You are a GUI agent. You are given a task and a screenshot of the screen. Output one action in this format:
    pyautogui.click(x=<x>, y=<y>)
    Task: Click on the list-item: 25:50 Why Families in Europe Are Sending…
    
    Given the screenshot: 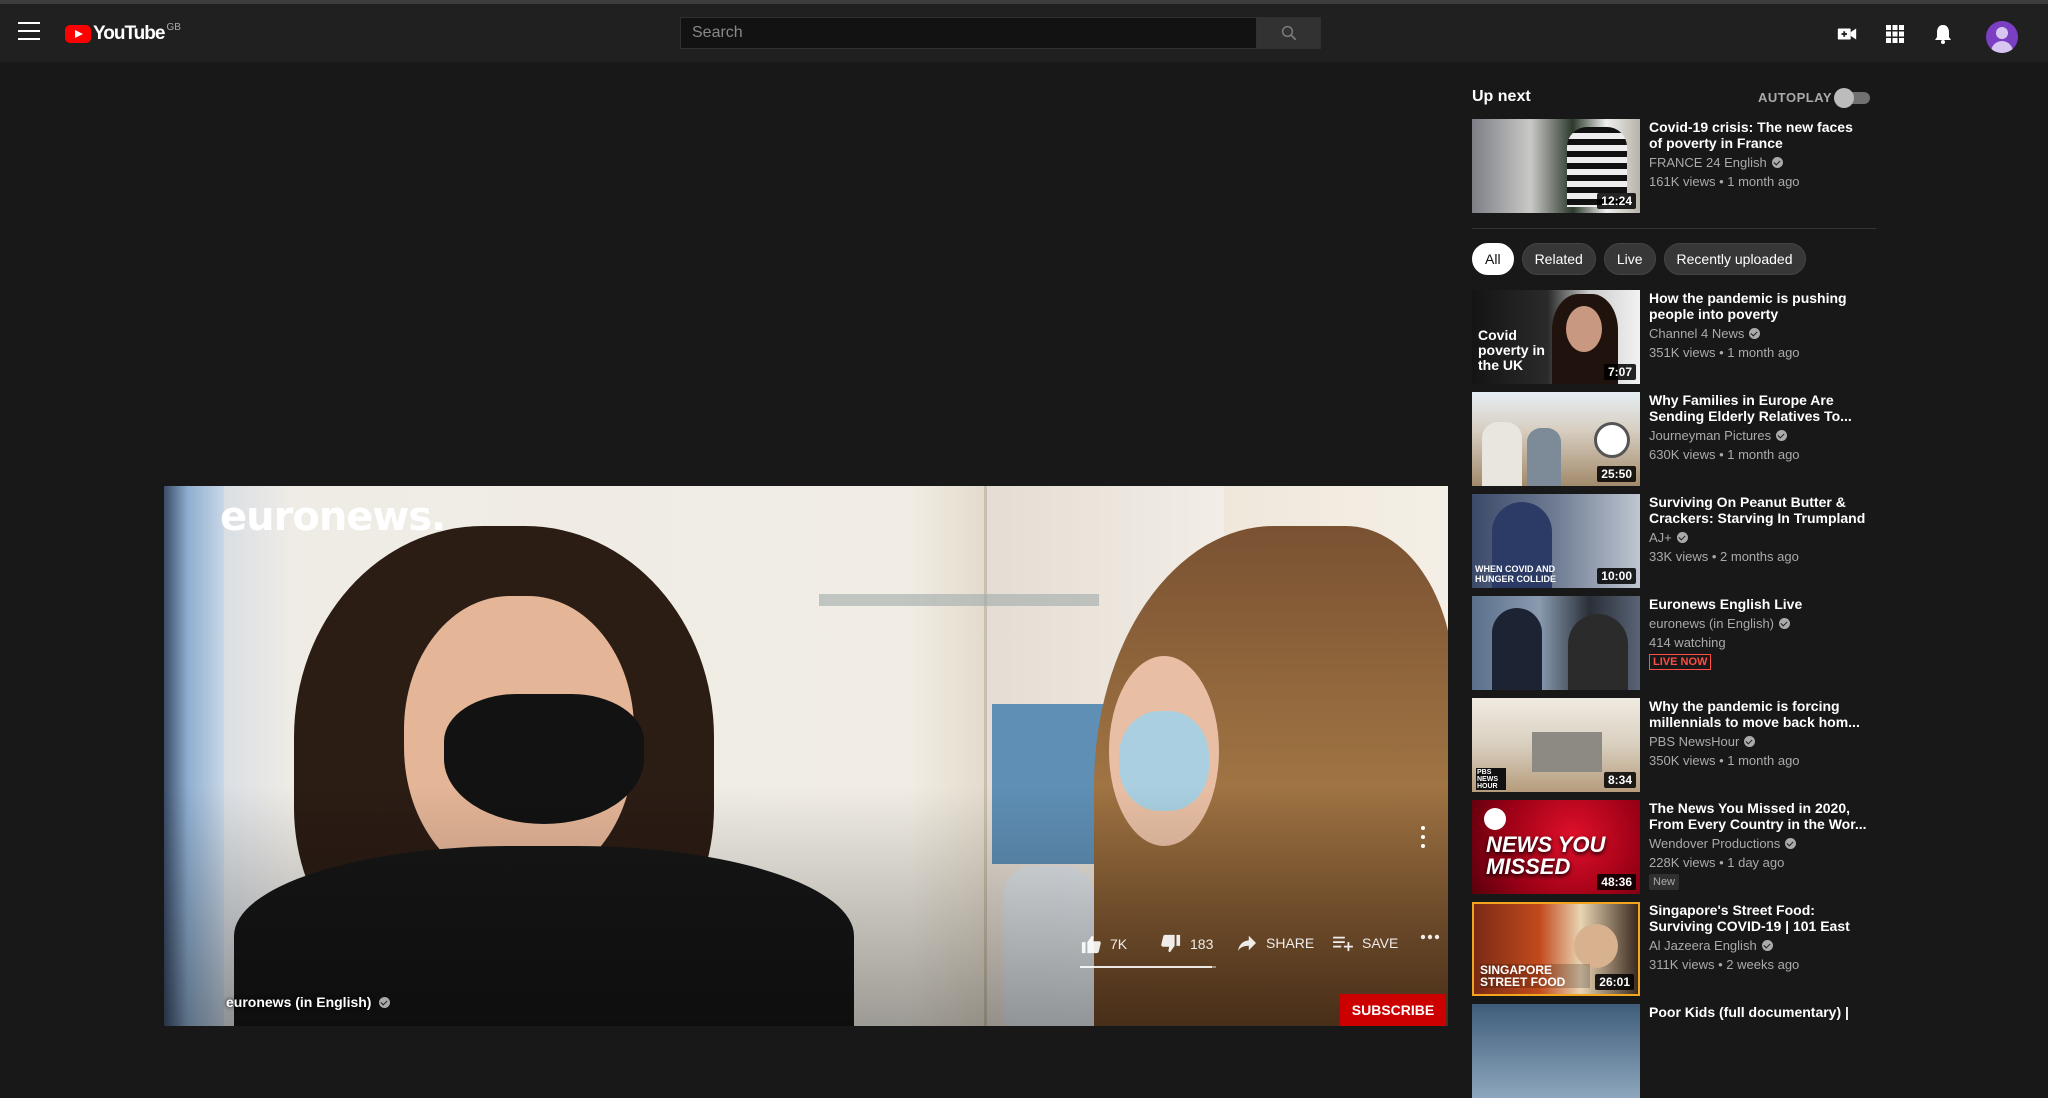 What is the action you would take?
    pyautogui.click(x=1674, y=439)
    